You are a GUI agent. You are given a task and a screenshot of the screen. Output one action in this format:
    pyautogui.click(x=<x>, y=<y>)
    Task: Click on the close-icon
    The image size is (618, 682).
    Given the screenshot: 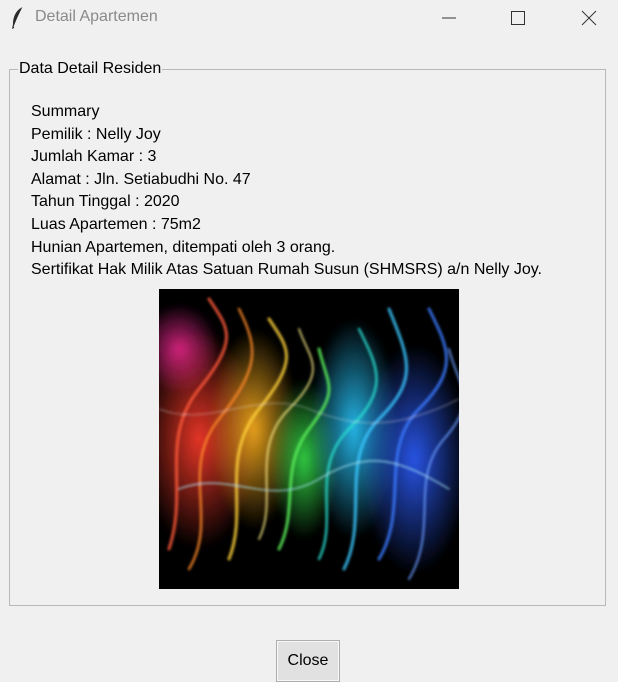 What is the action you would take?
    pyautogui.click(x=589, y=18)
    